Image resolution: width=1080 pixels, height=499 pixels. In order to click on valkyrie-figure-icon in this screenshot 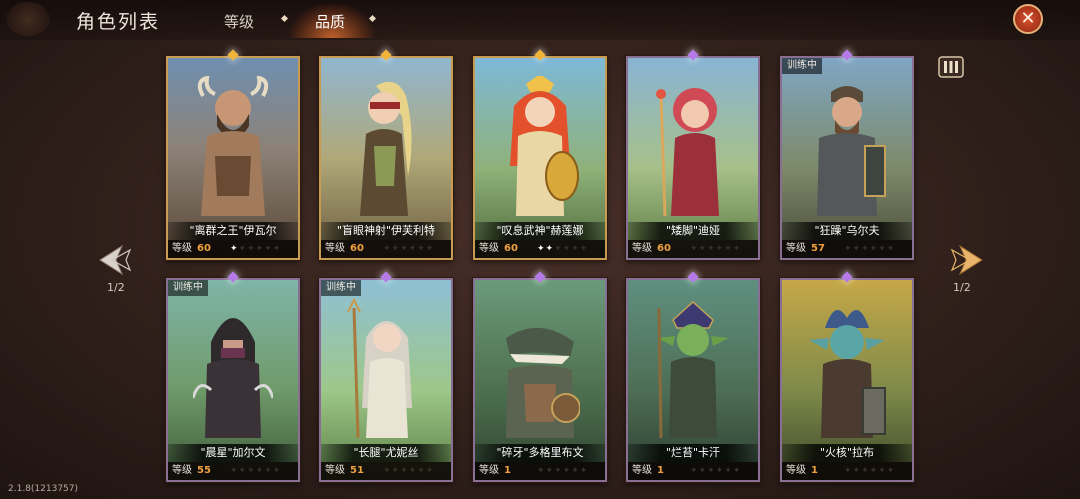, I will do `click(544, 146)`.